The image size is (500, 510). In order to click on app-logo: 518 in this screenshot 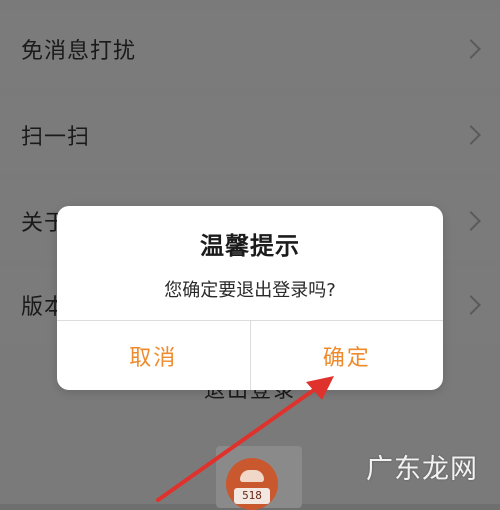, I will do `click(259, 478)`.